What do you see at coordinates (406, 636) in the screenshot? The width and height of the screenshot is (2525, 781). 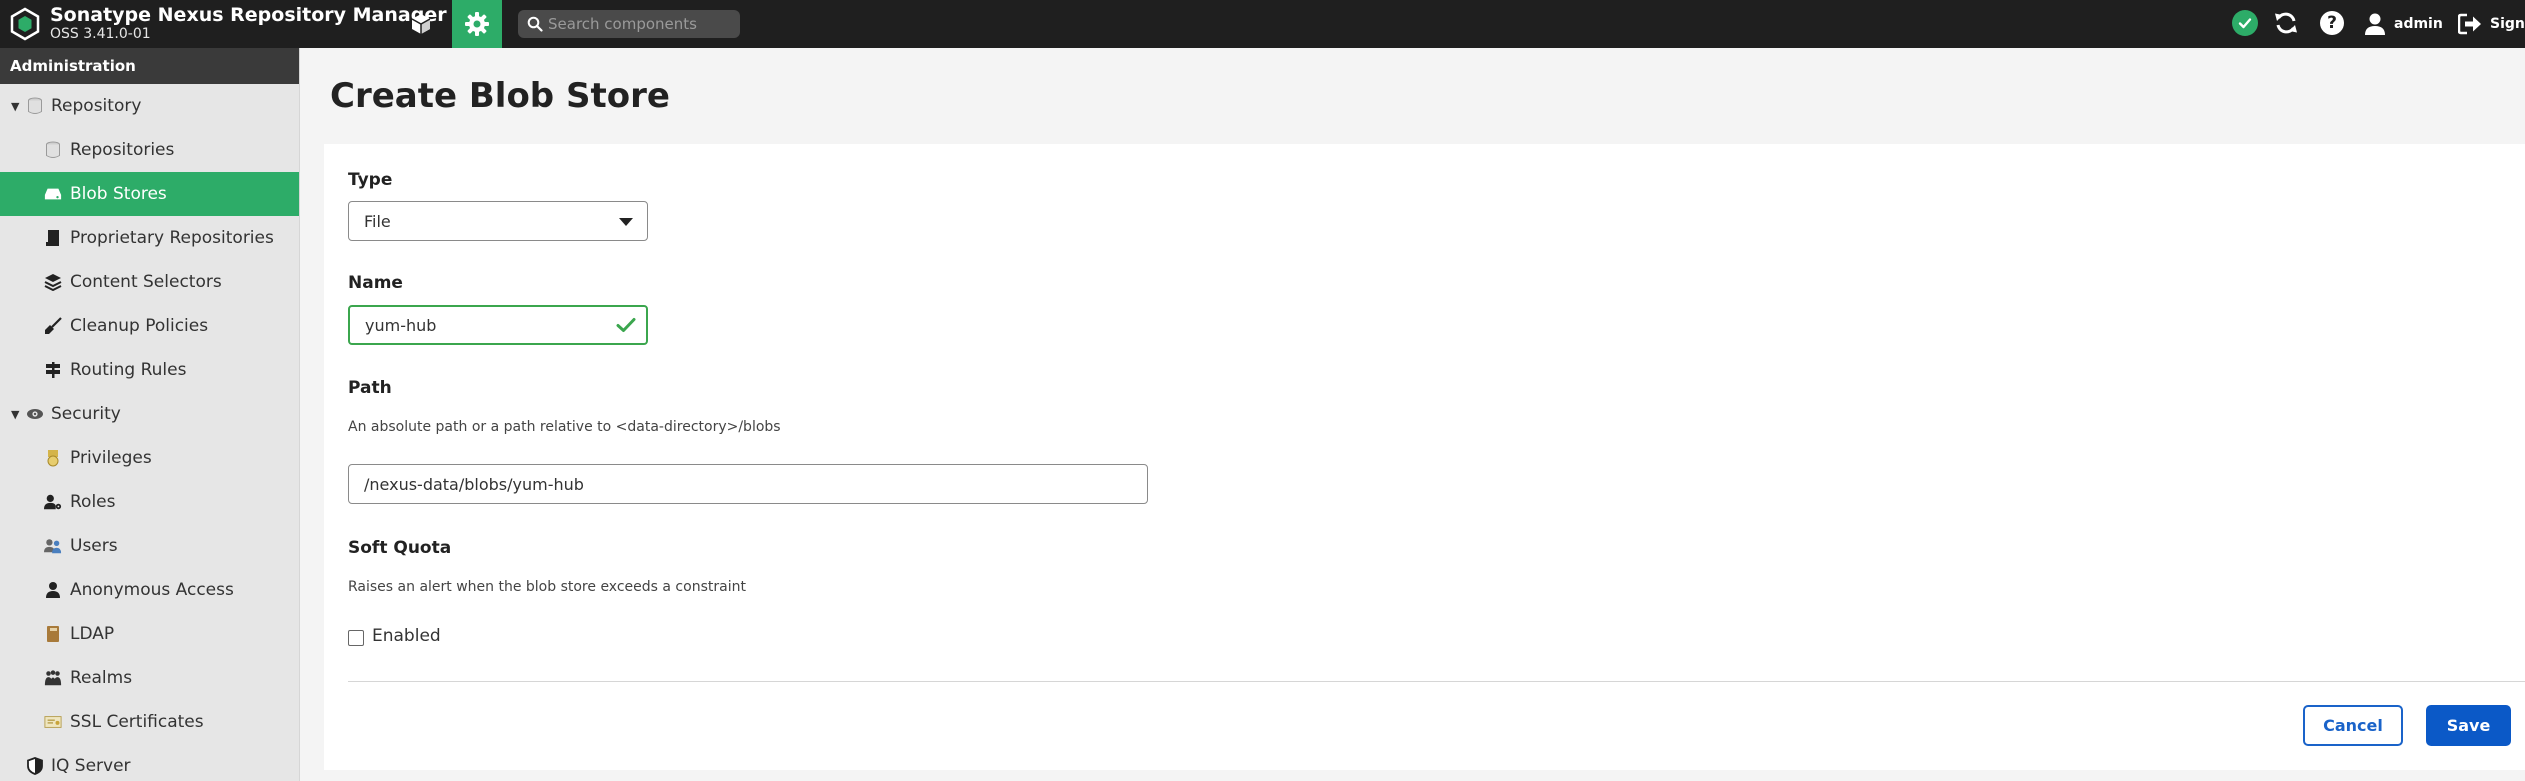 I see `enabled-label: Enabled` at bounding box center [406, 636].